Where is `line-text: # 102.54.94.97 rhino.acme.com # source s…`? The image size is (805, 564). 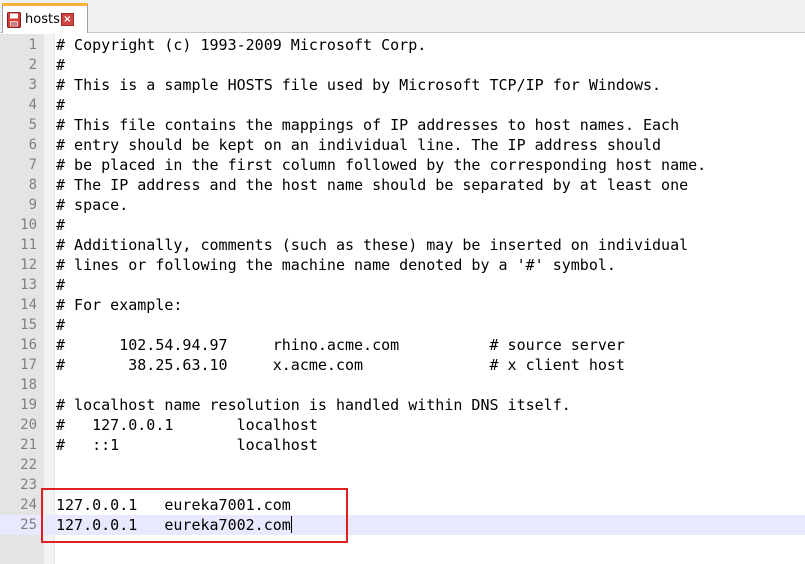 line-text: # 102.54.94.97 rhino.acme.com # source s… is located at coordinates (340, 345).